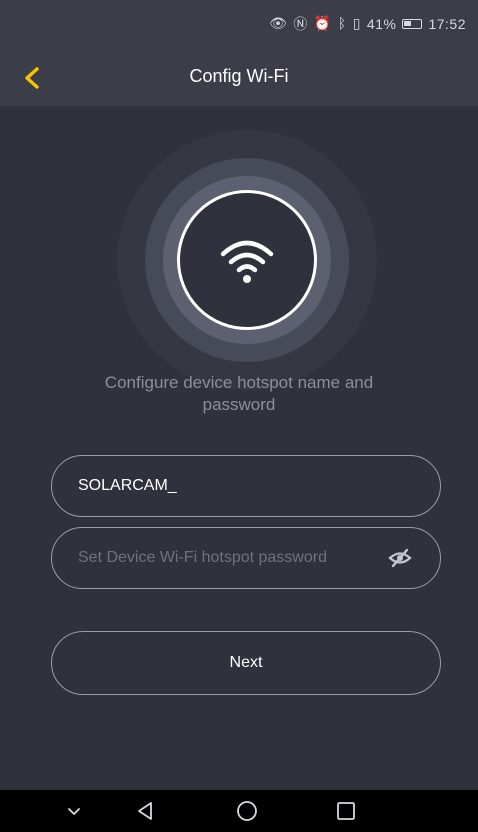 The image size is (478, 832). Describe the element at coordinates (278, 24) in the screenshot. I see `eye-comfort-icon: 👁` at that location.